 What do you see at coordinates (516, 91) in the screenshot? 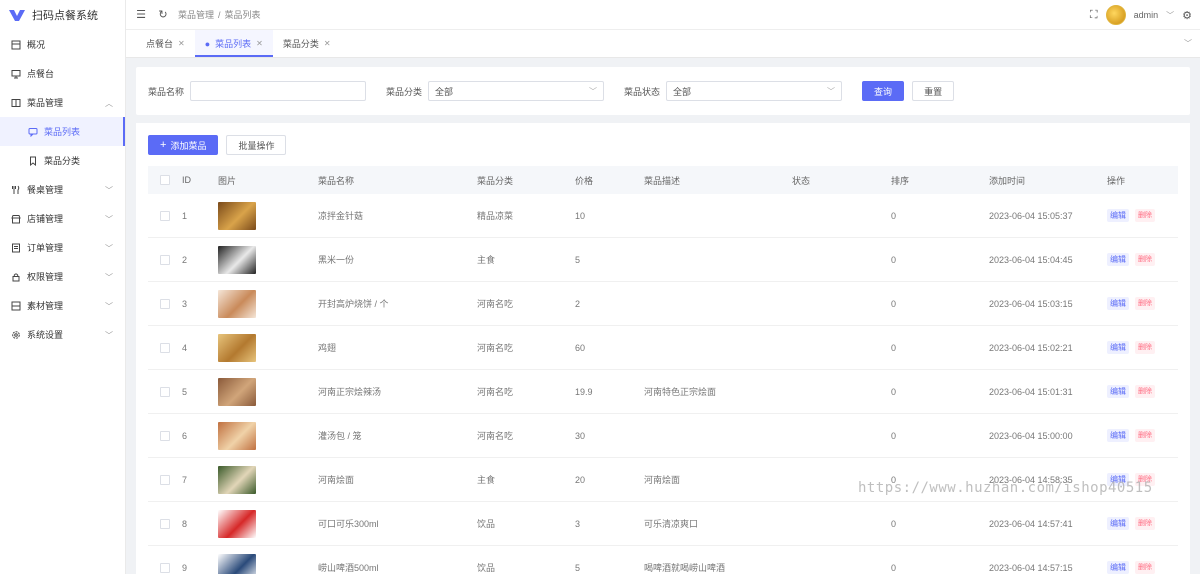
I see `dish-category-select: 全部 ﹀` at bounding box center [516, 91].